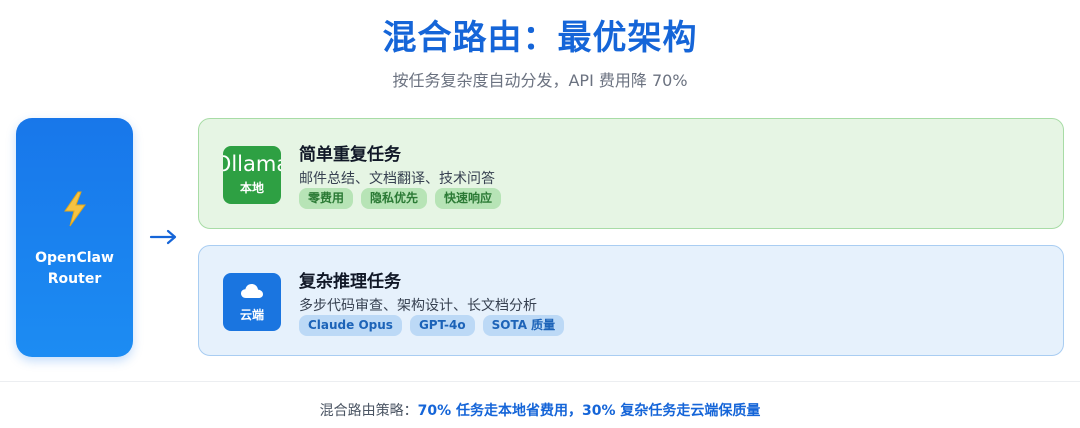 The width and height of the screenshot is (1080, 428). I want to click on cloud-card-title: 复杂推理任务, so click(350, 282).